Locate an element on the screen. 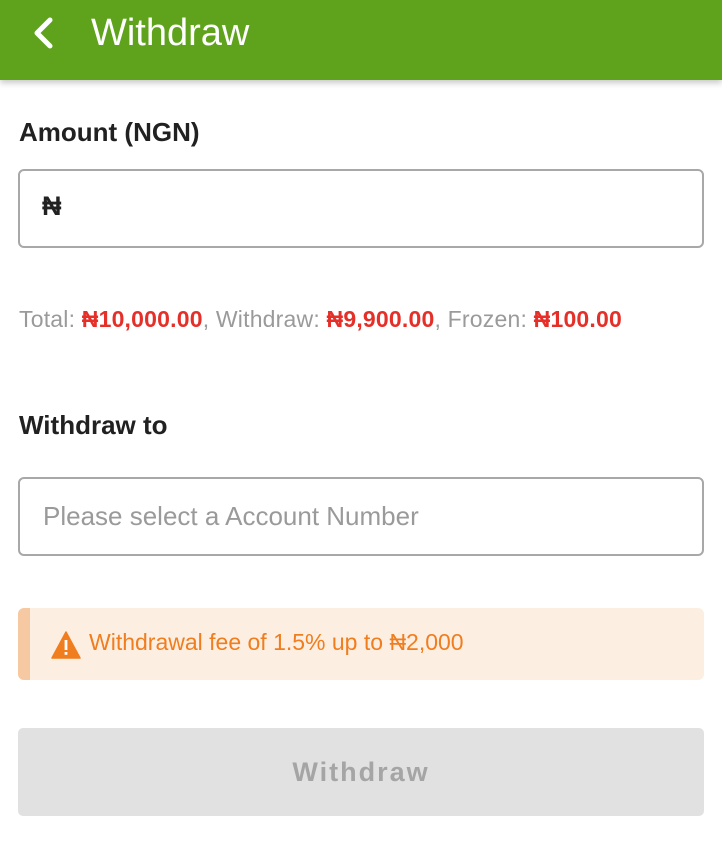  amount-label: Amount (NGN) is located at coordinates (109, 132).